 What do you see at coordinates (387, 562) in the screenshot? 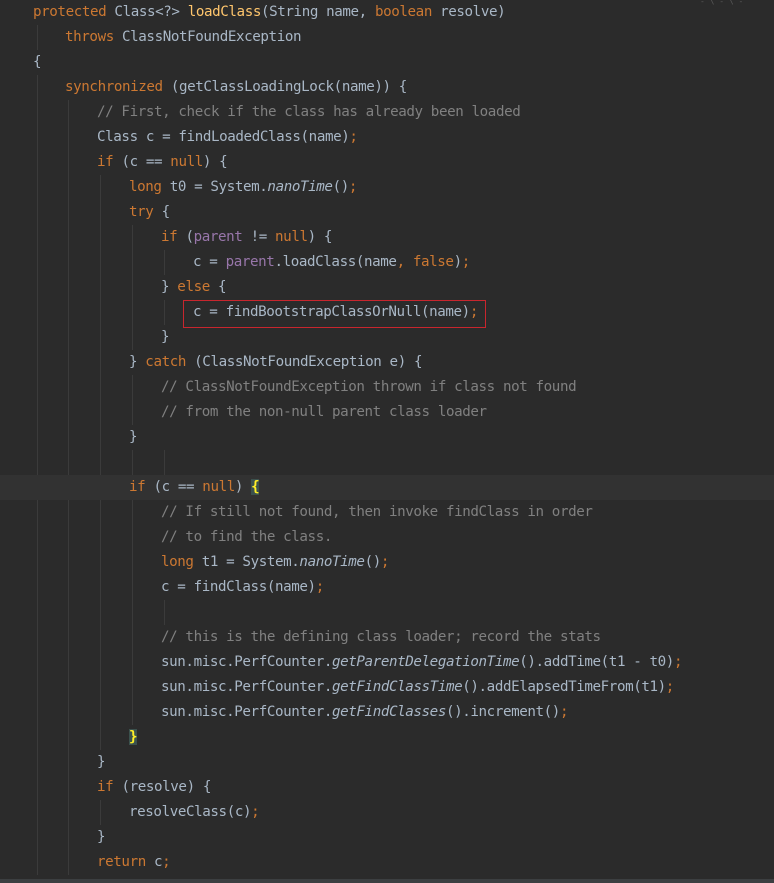
I see `code-line: long t1 = System.nanoTime();` at bounding box center [387, 562].